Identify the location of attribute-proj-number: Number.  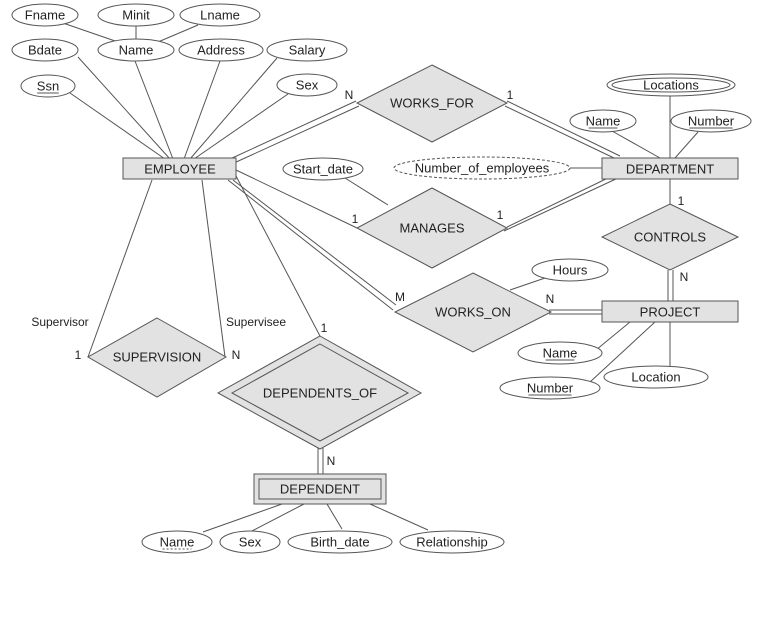
(550, 388).